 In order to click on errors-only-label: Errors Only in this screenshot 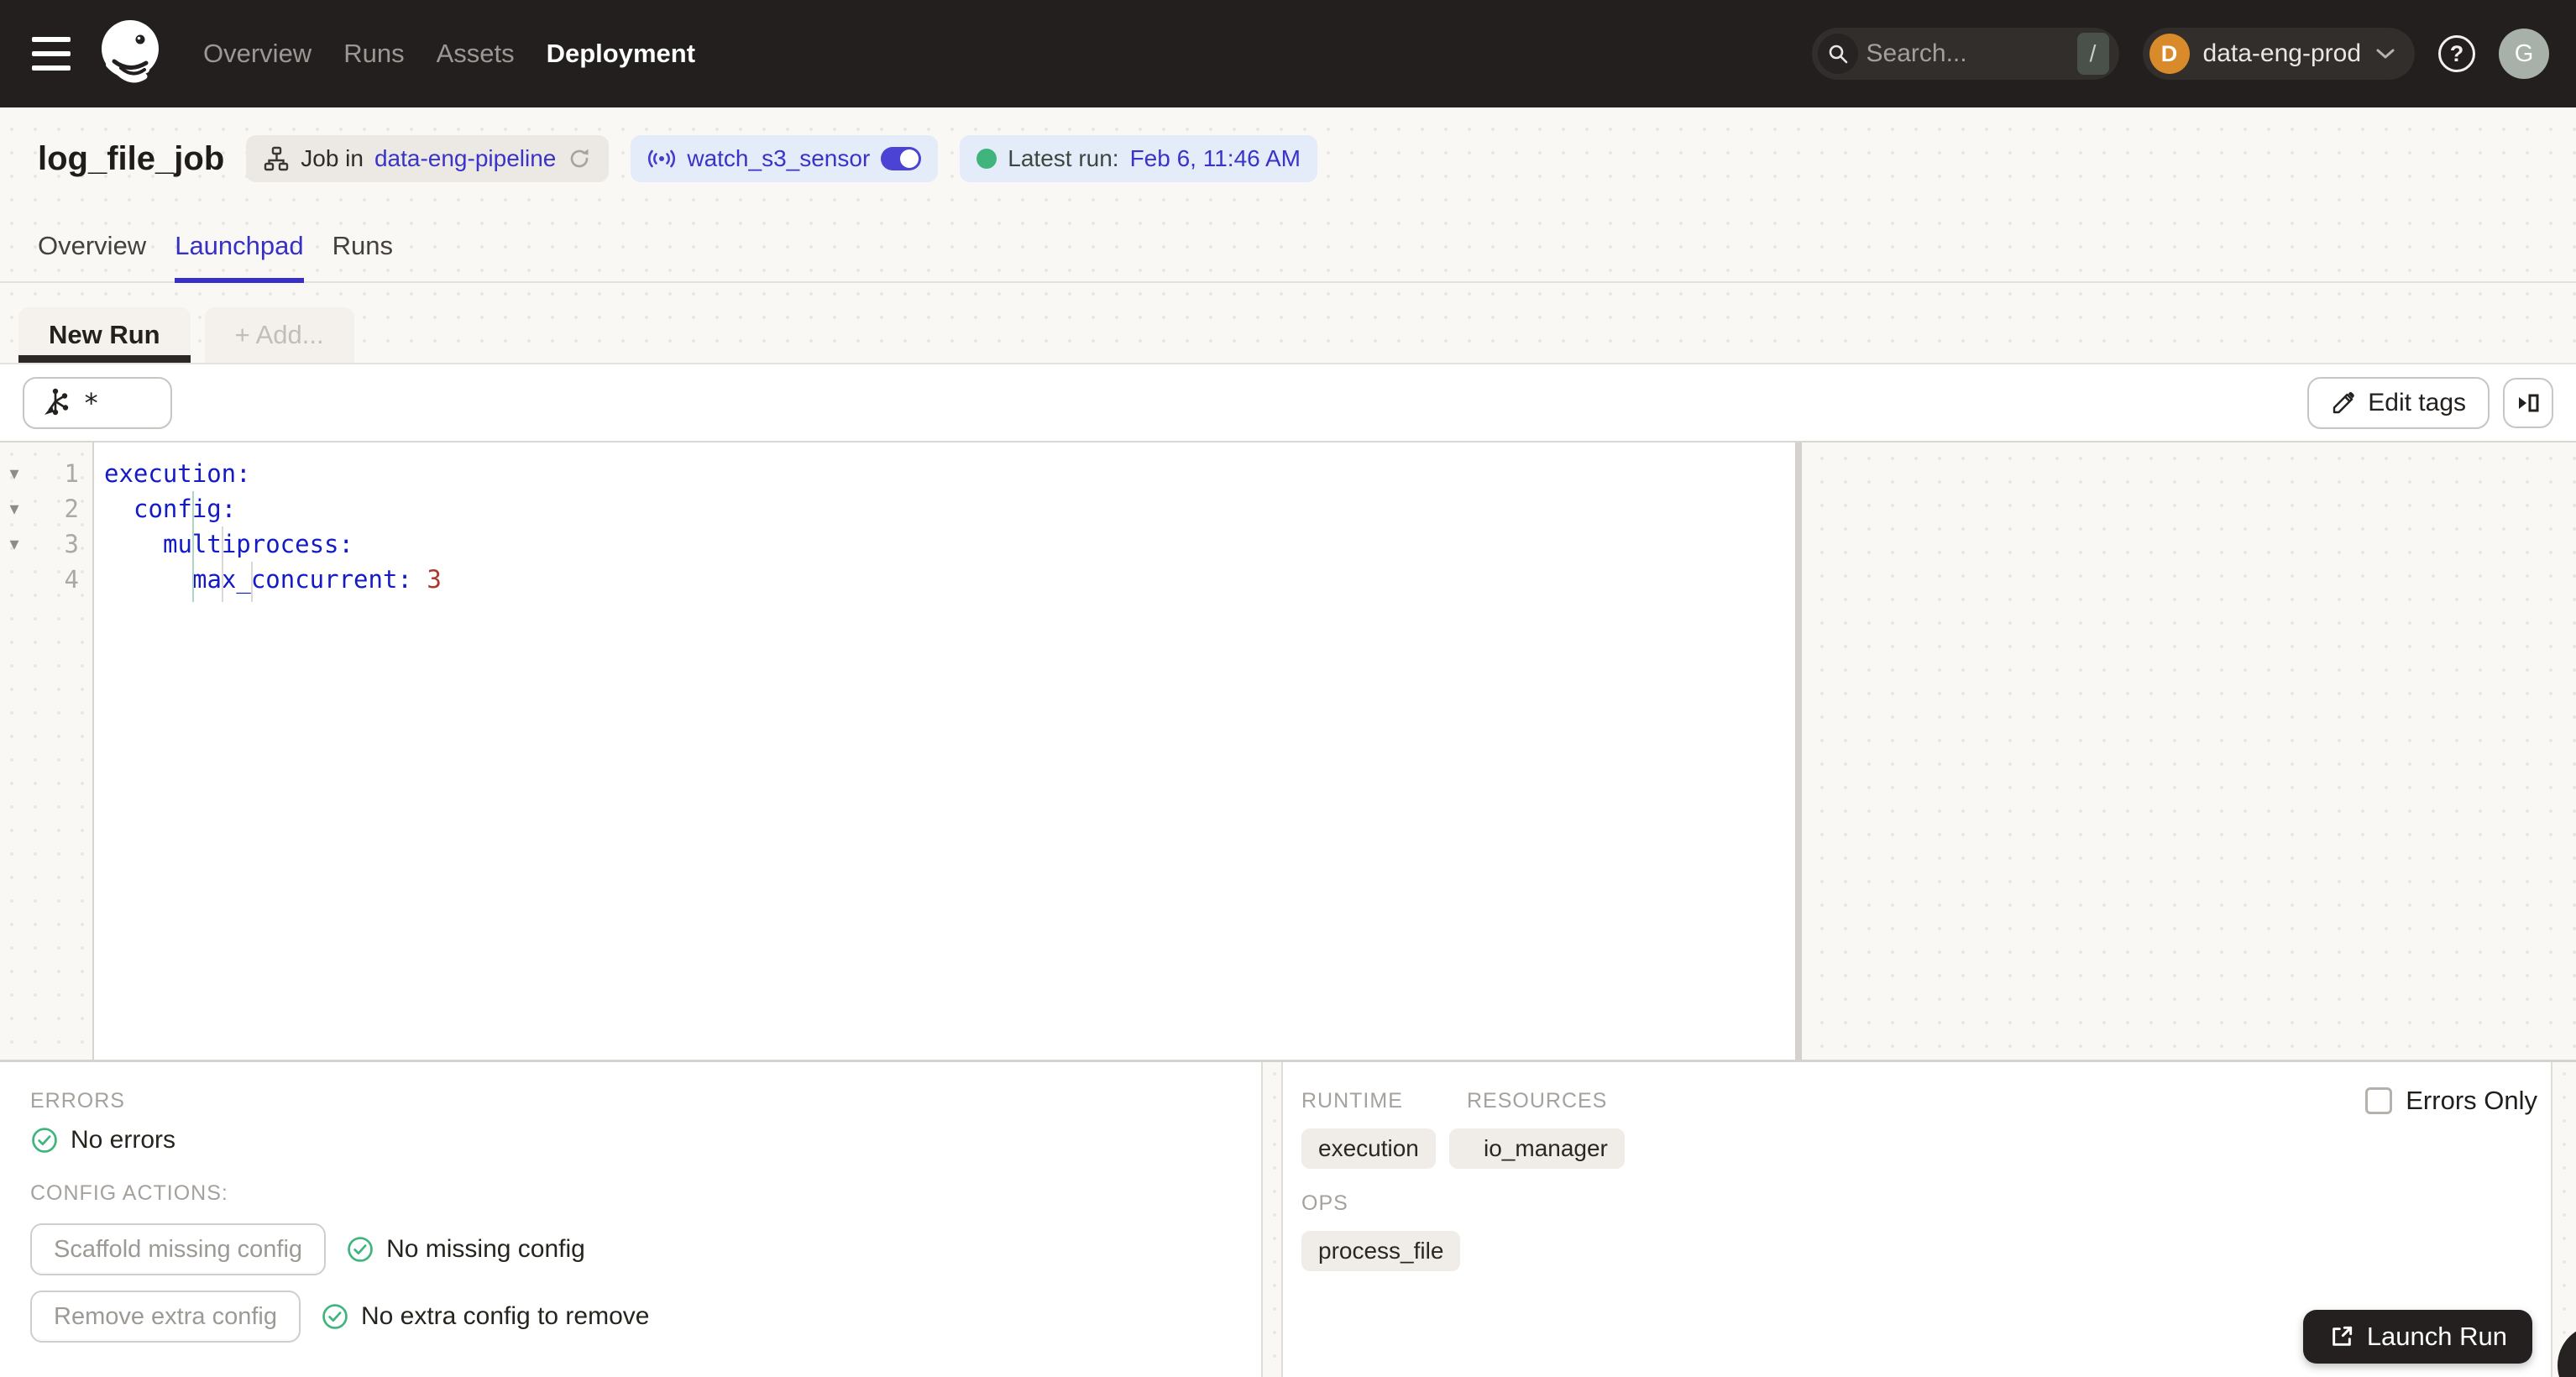, I will do `click(2472, 1100)`.